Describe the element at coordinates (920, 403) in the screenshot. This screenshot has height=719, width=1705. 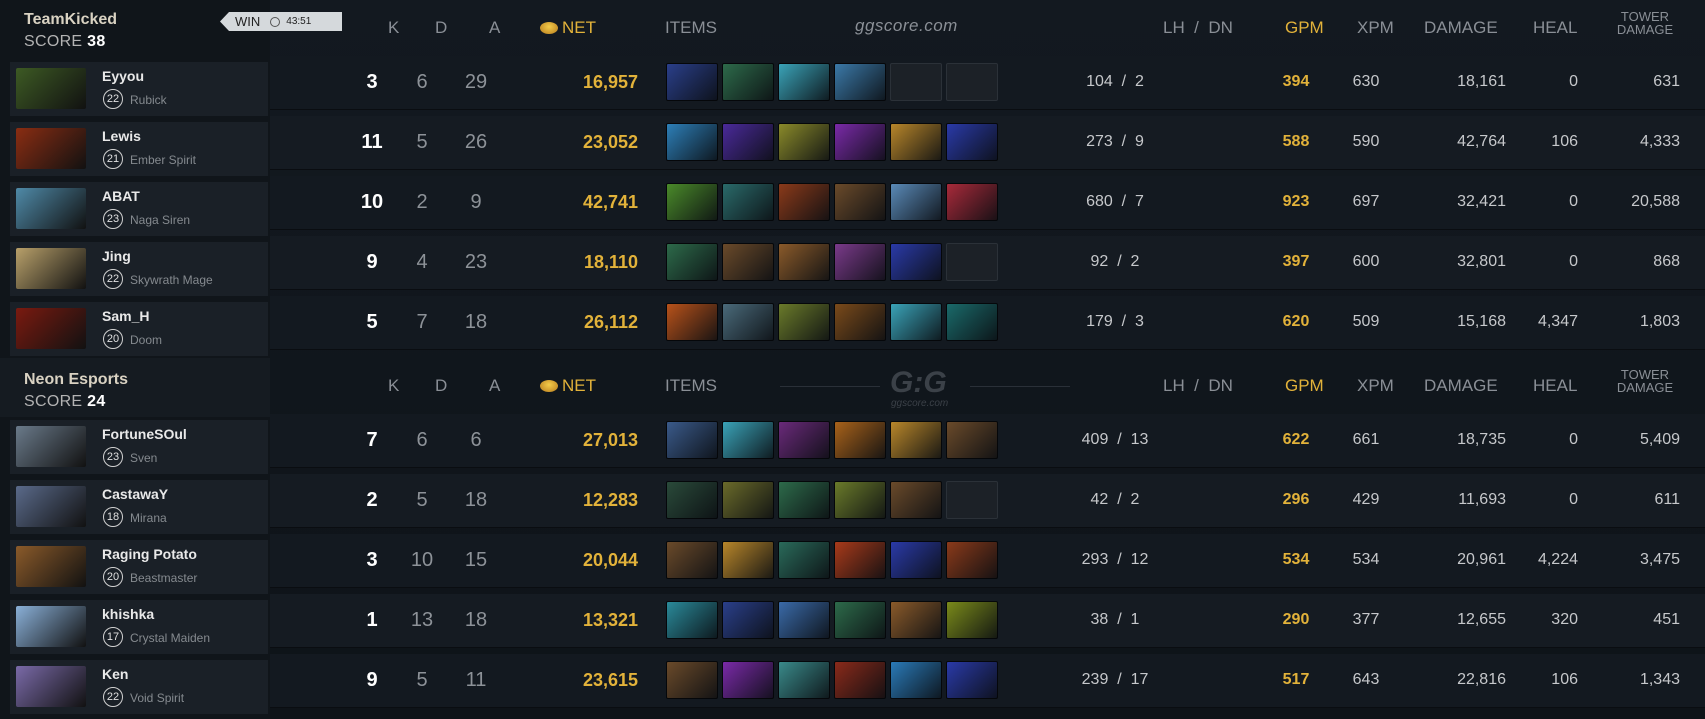
I see `logo-subtitle: ggscore.com` at that location.